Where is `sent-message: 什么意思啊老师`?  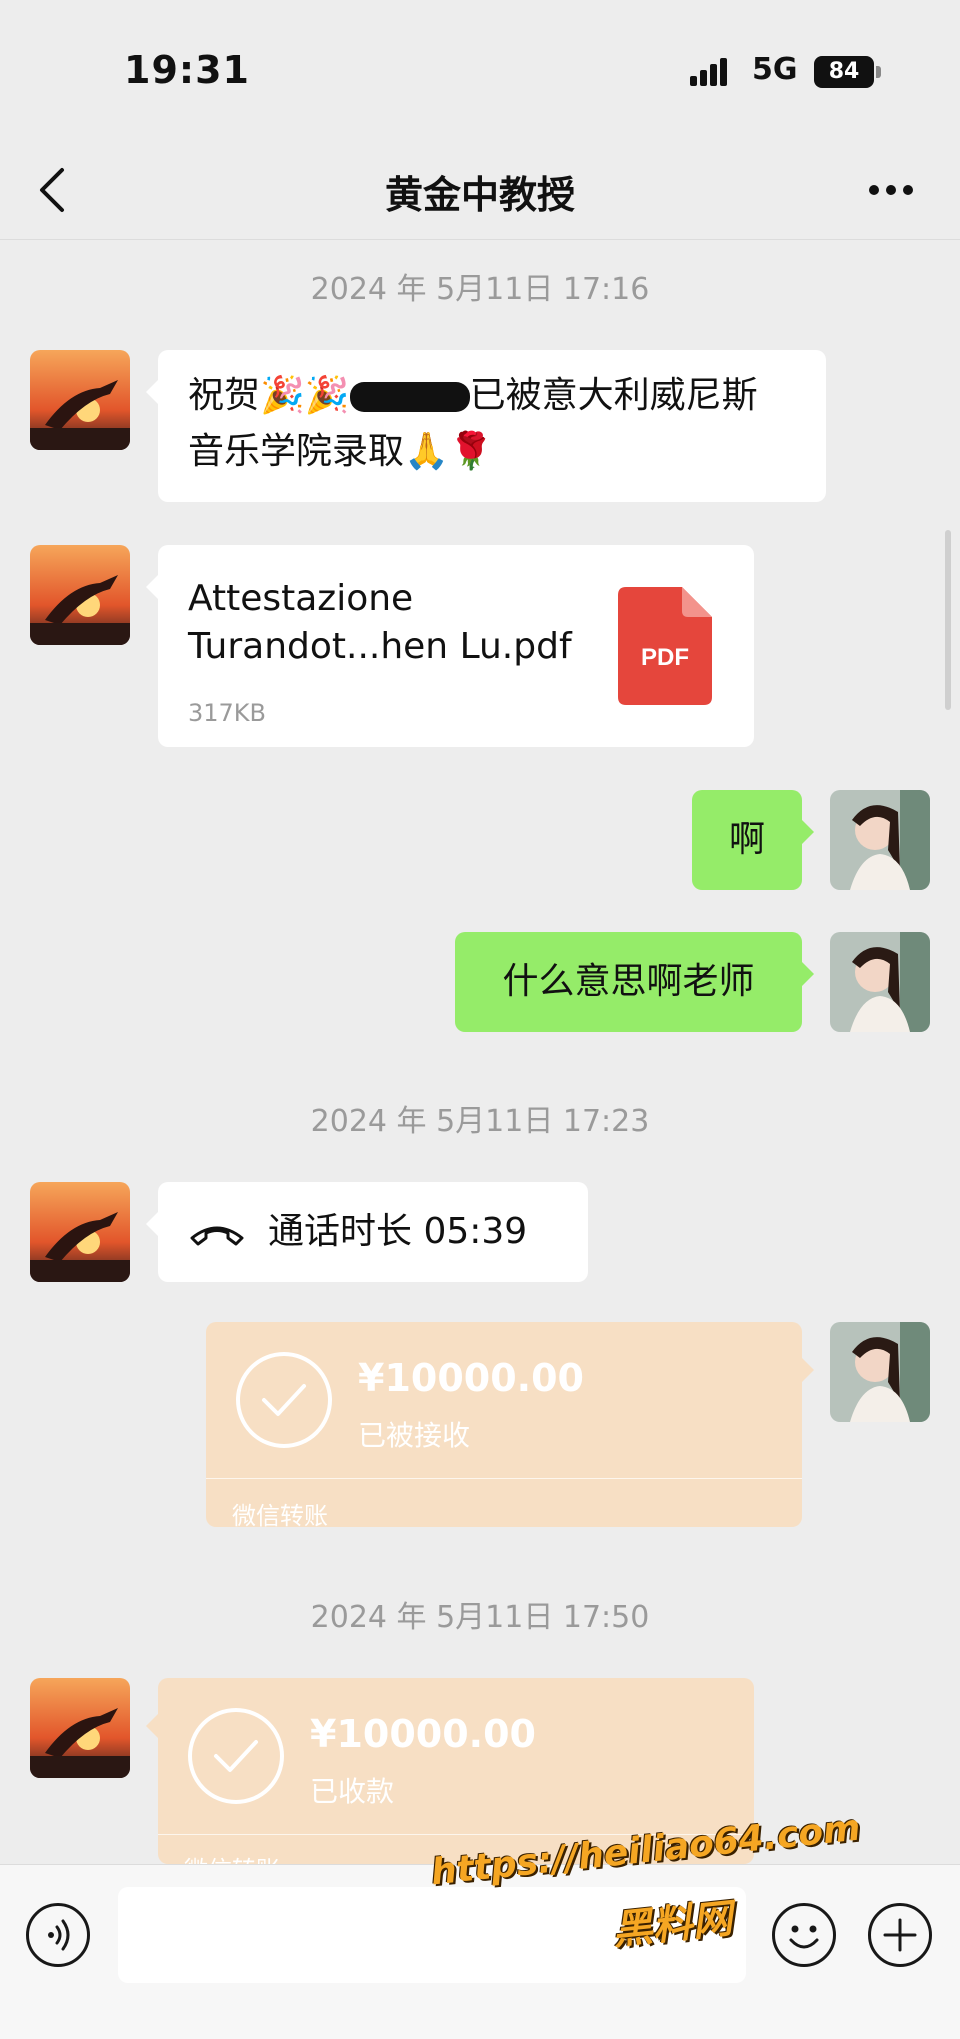 sent-message: 什么意思啊老师 is located at coordinates (634, 982).